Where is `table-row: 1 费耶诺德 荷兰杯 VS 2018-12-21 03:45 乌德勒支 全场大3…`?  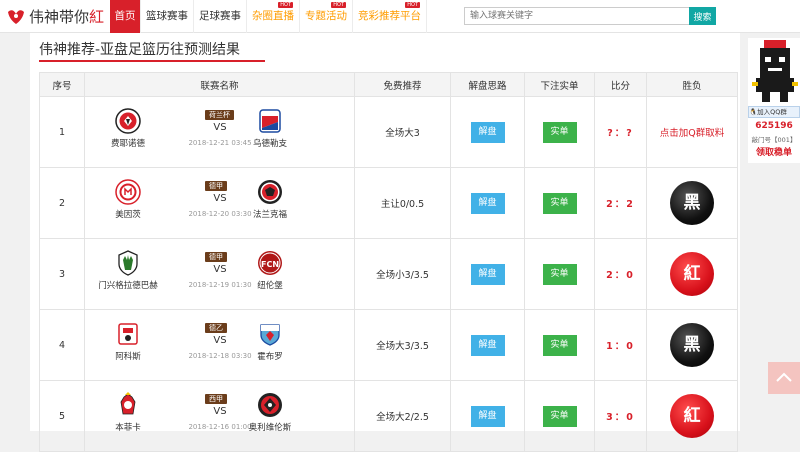
table-row: 1 费耶诺德 荷兰杯 VS 2018-12-21 03:45 乌德勒支 全场大3… is located at coordinates (388, 132).